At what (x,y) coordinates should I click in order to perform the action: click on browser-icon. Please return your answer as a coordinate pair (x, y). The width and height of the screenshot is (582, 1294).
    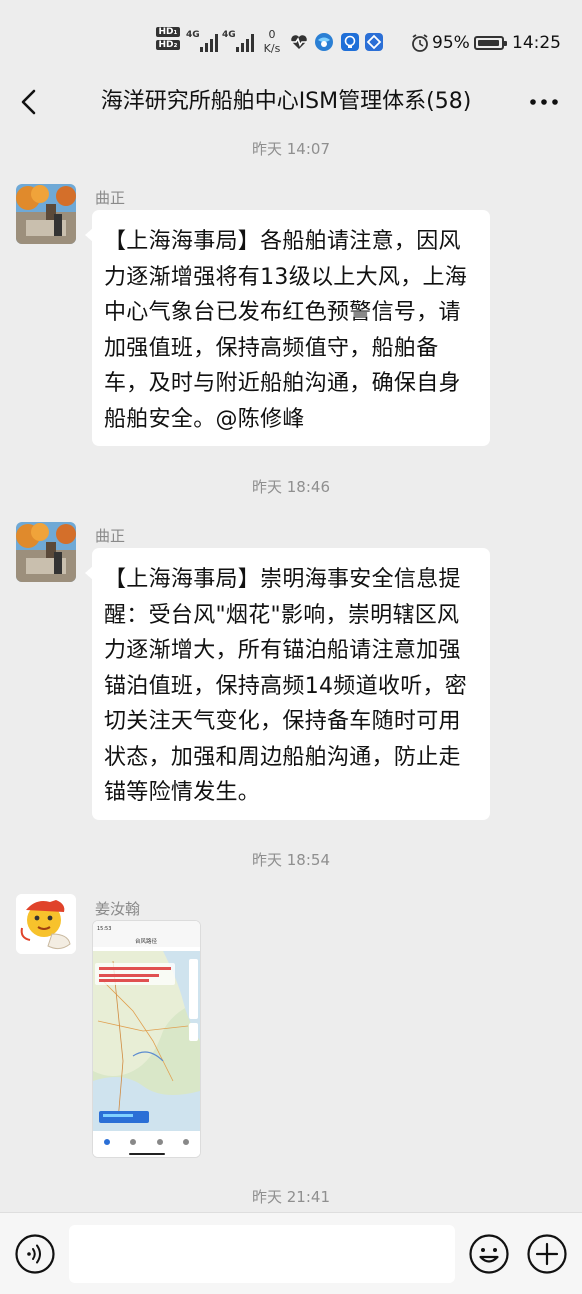
    Looking at the image, I should click on (324, 42).